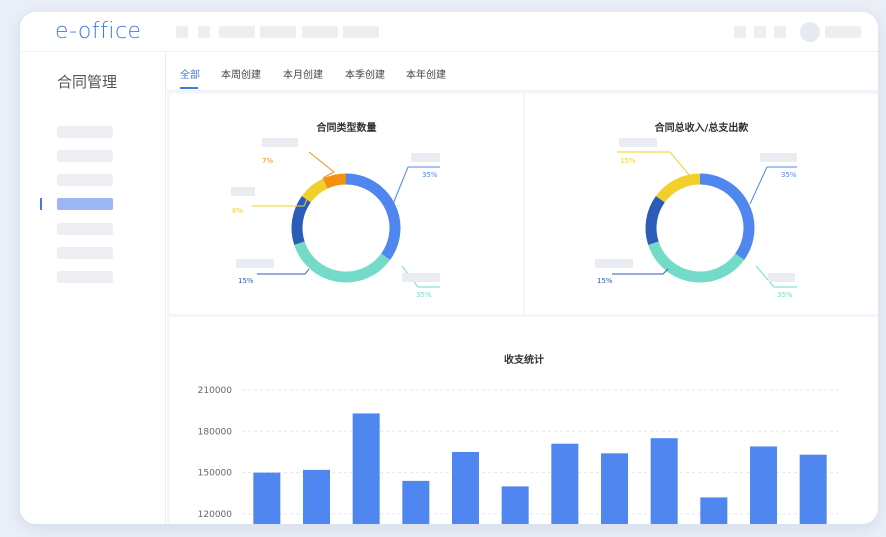  I want to click on slice-label-15: 15%, so click(246, 281).